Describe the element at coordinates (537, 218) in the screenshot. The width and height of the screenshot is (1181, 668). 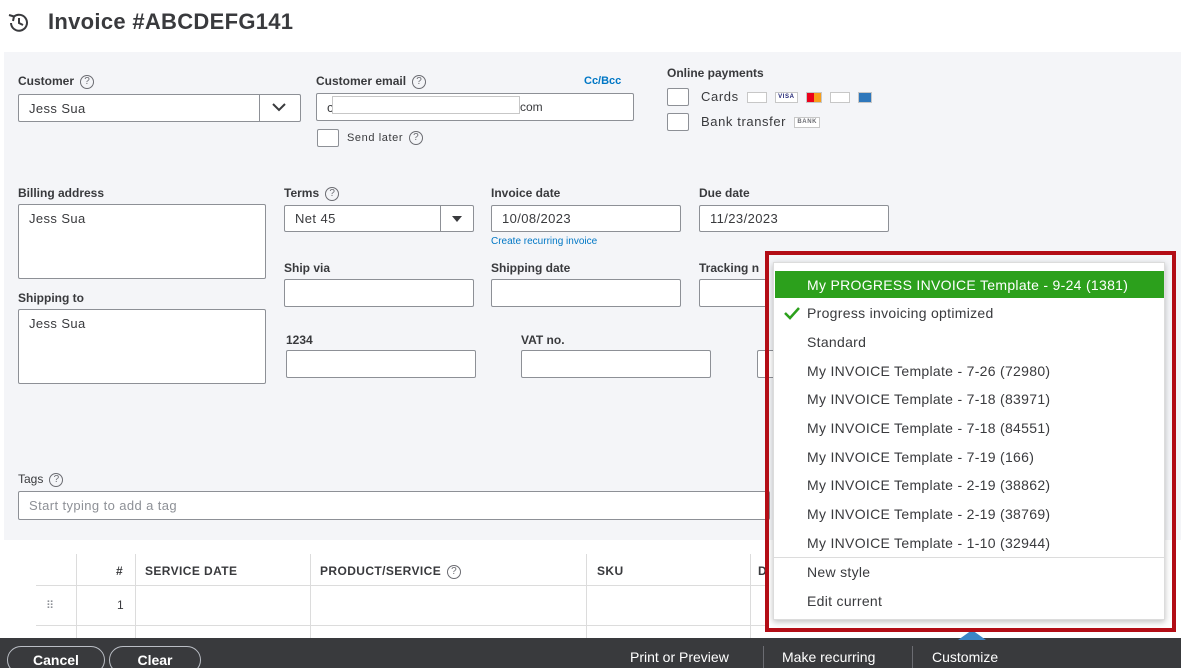
I see `invoice-date-value: 10/08/2023` at that location.